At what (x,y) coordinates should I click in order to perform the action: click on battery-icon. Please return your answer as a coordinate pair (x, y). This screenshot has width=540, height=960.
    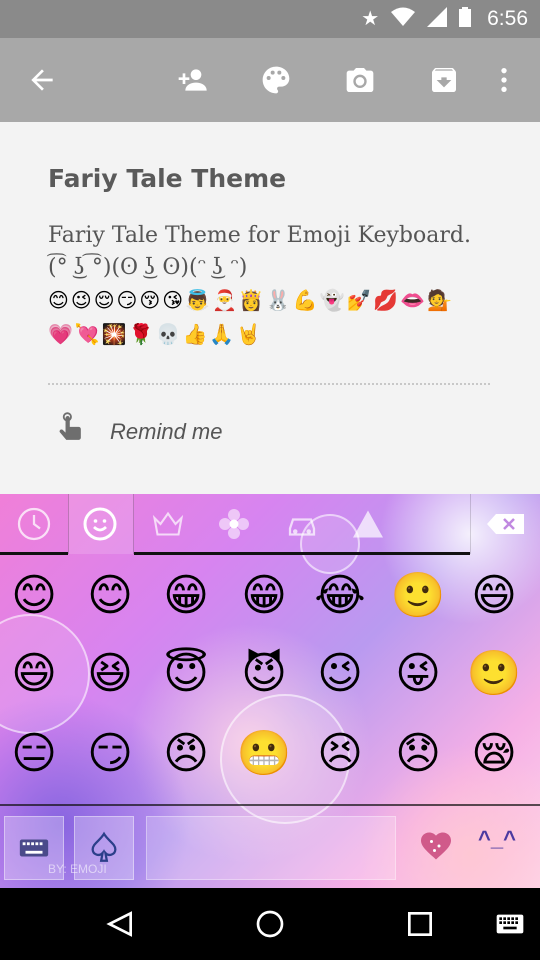
    Looking at the image, I should click on (465, 19).